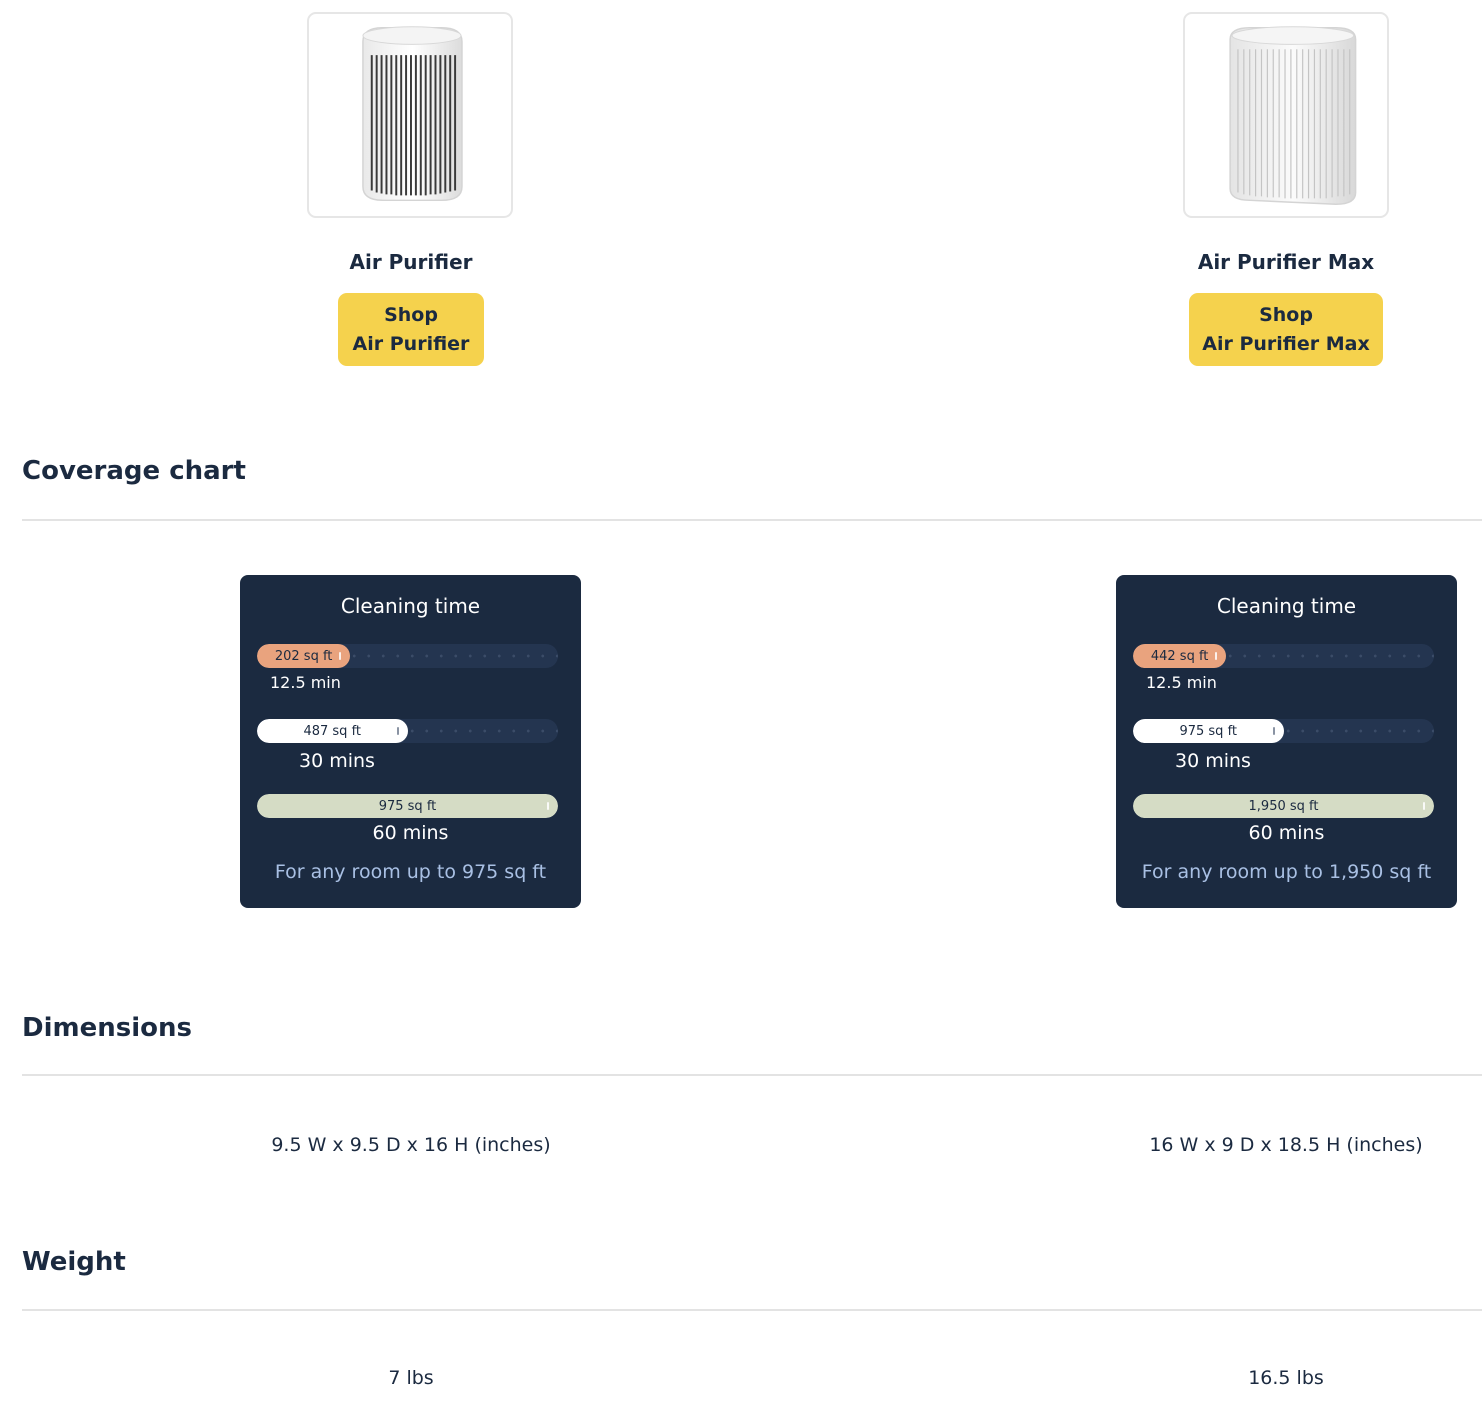 The image size is (1482, 1406). Describe the element at coordinates (410, 872) in the screenshot. I see `coverage-footer: For any room up to 975 sq ft` at that location.